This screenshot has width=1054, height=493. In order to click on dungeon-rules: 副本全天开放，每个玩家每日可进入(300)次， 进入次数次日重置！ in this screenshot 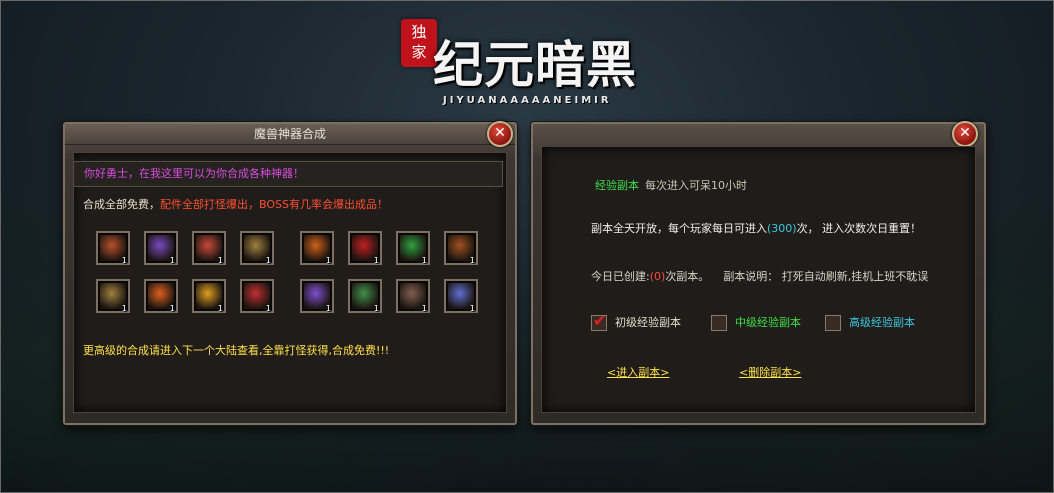, I will do `click(756, 228)`.